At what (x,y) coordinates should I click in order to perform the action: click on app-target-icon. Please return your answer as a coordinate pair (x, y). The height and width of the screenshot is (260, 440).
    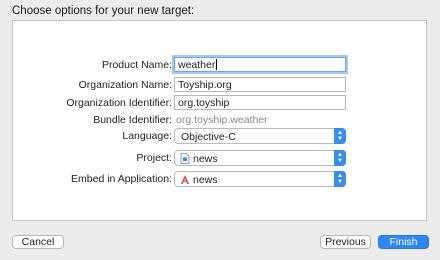
    Looking at the image, I should click on (185, 179).